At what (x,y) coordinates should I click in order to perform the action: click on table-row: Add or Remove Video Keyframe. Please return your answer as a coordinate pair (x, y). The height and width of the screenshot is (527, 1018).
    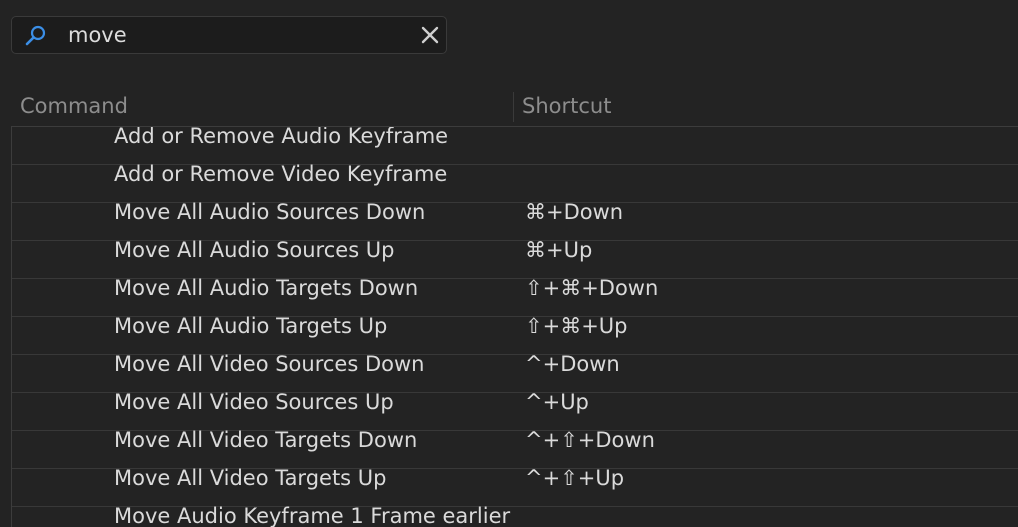
    Looking at the image, I should click on (515, 182).